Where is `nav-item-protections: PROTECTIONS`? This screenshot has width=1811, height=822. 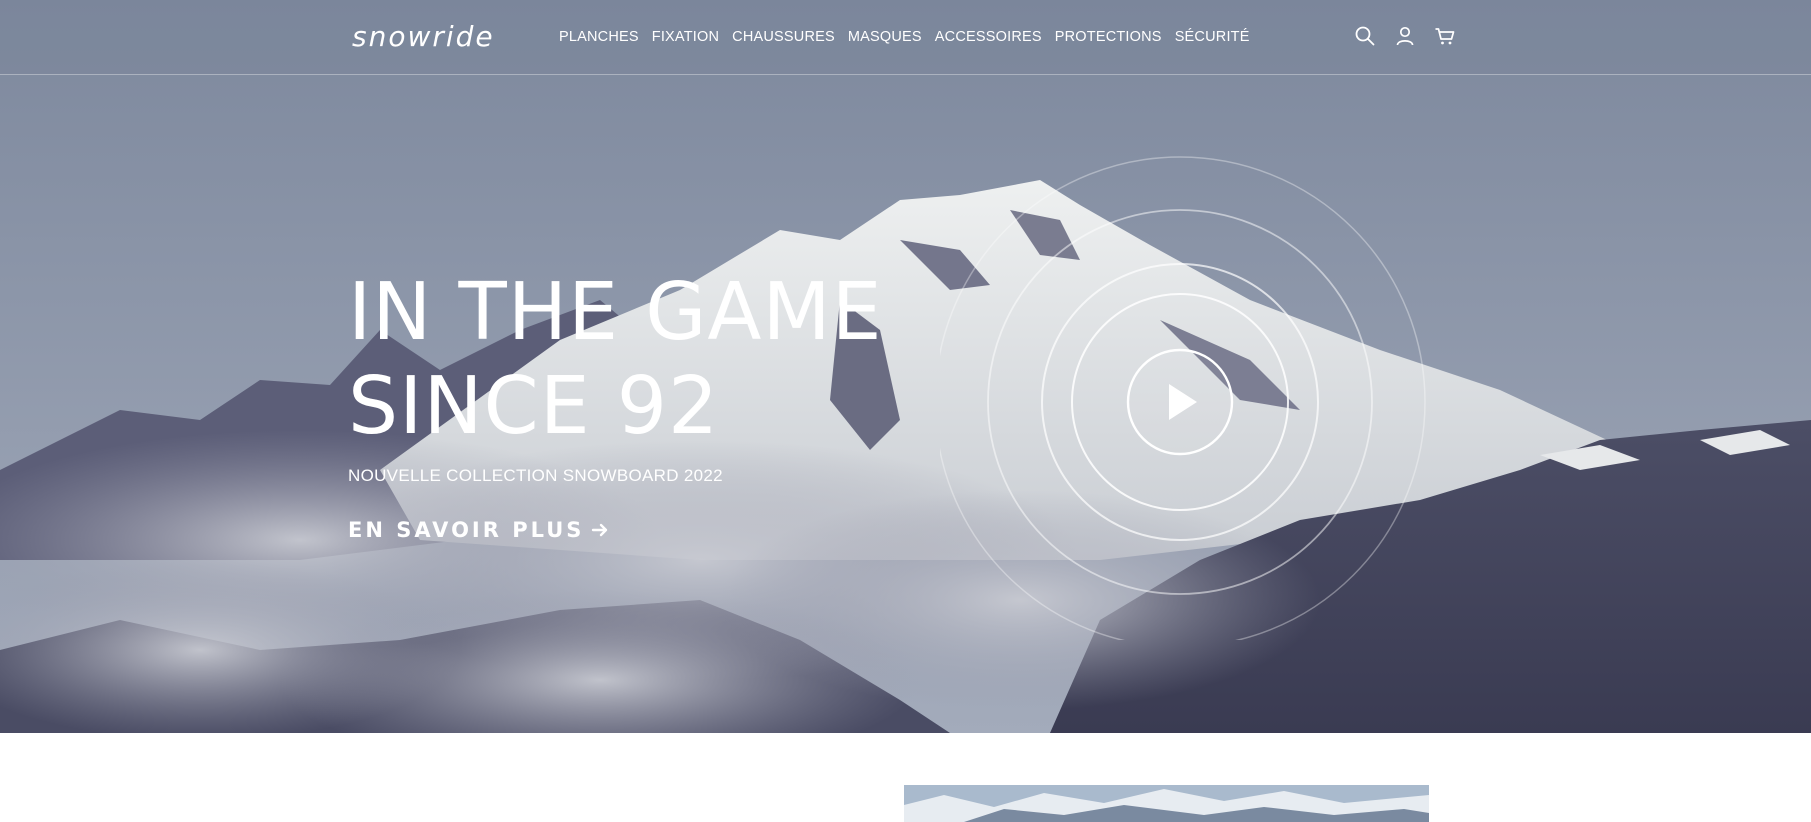
nav-item-protections: PROTECTIONS is located at coordinates (1108, 37).